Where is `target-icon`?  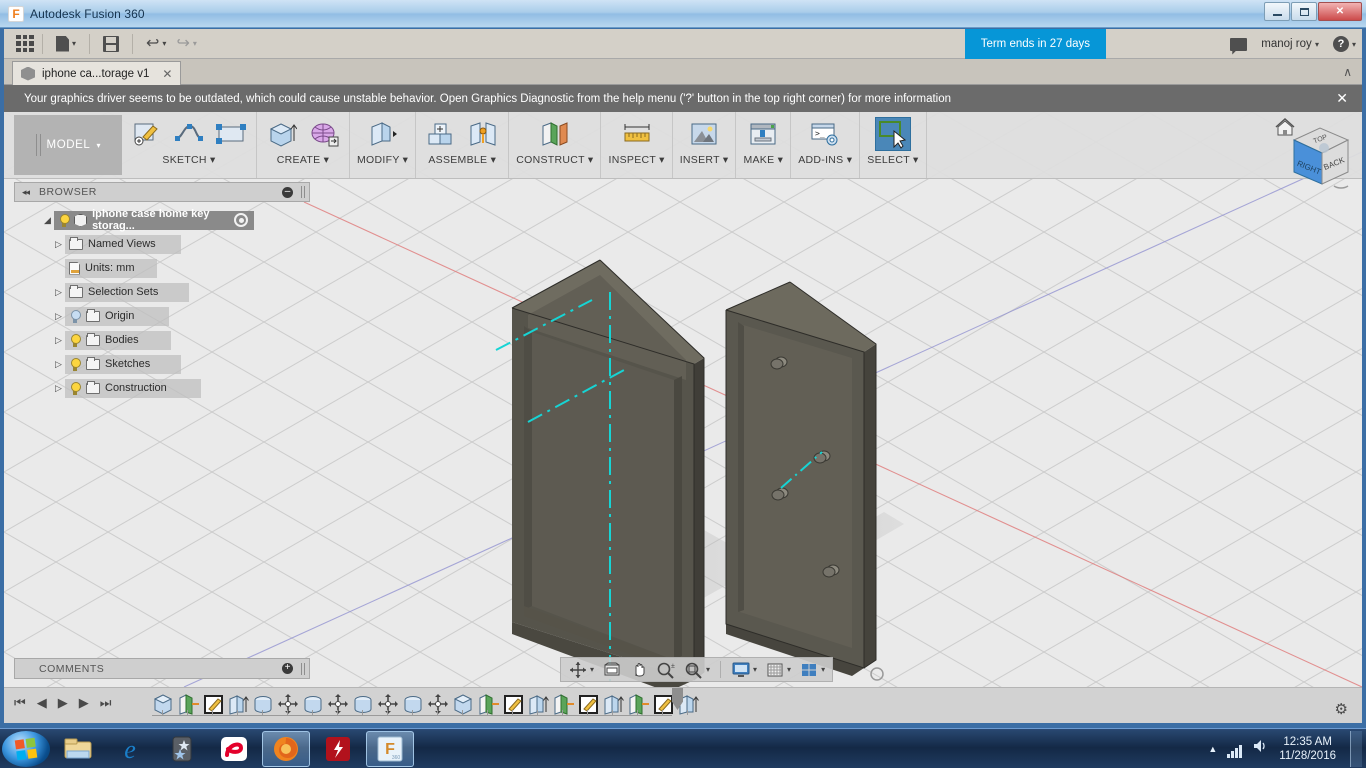 target-icon is located at coordinates (241, 220).